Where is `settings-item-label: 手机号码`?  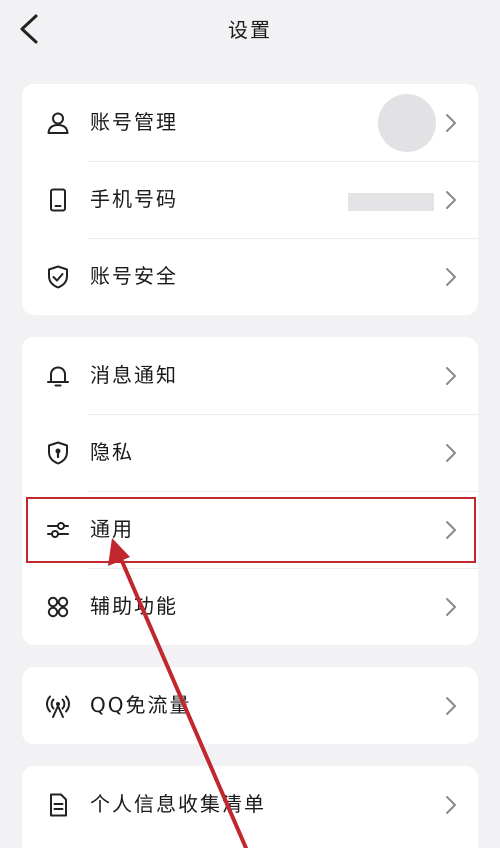
settings-item-label: 手机号码 is located at coordinates (134, 199).